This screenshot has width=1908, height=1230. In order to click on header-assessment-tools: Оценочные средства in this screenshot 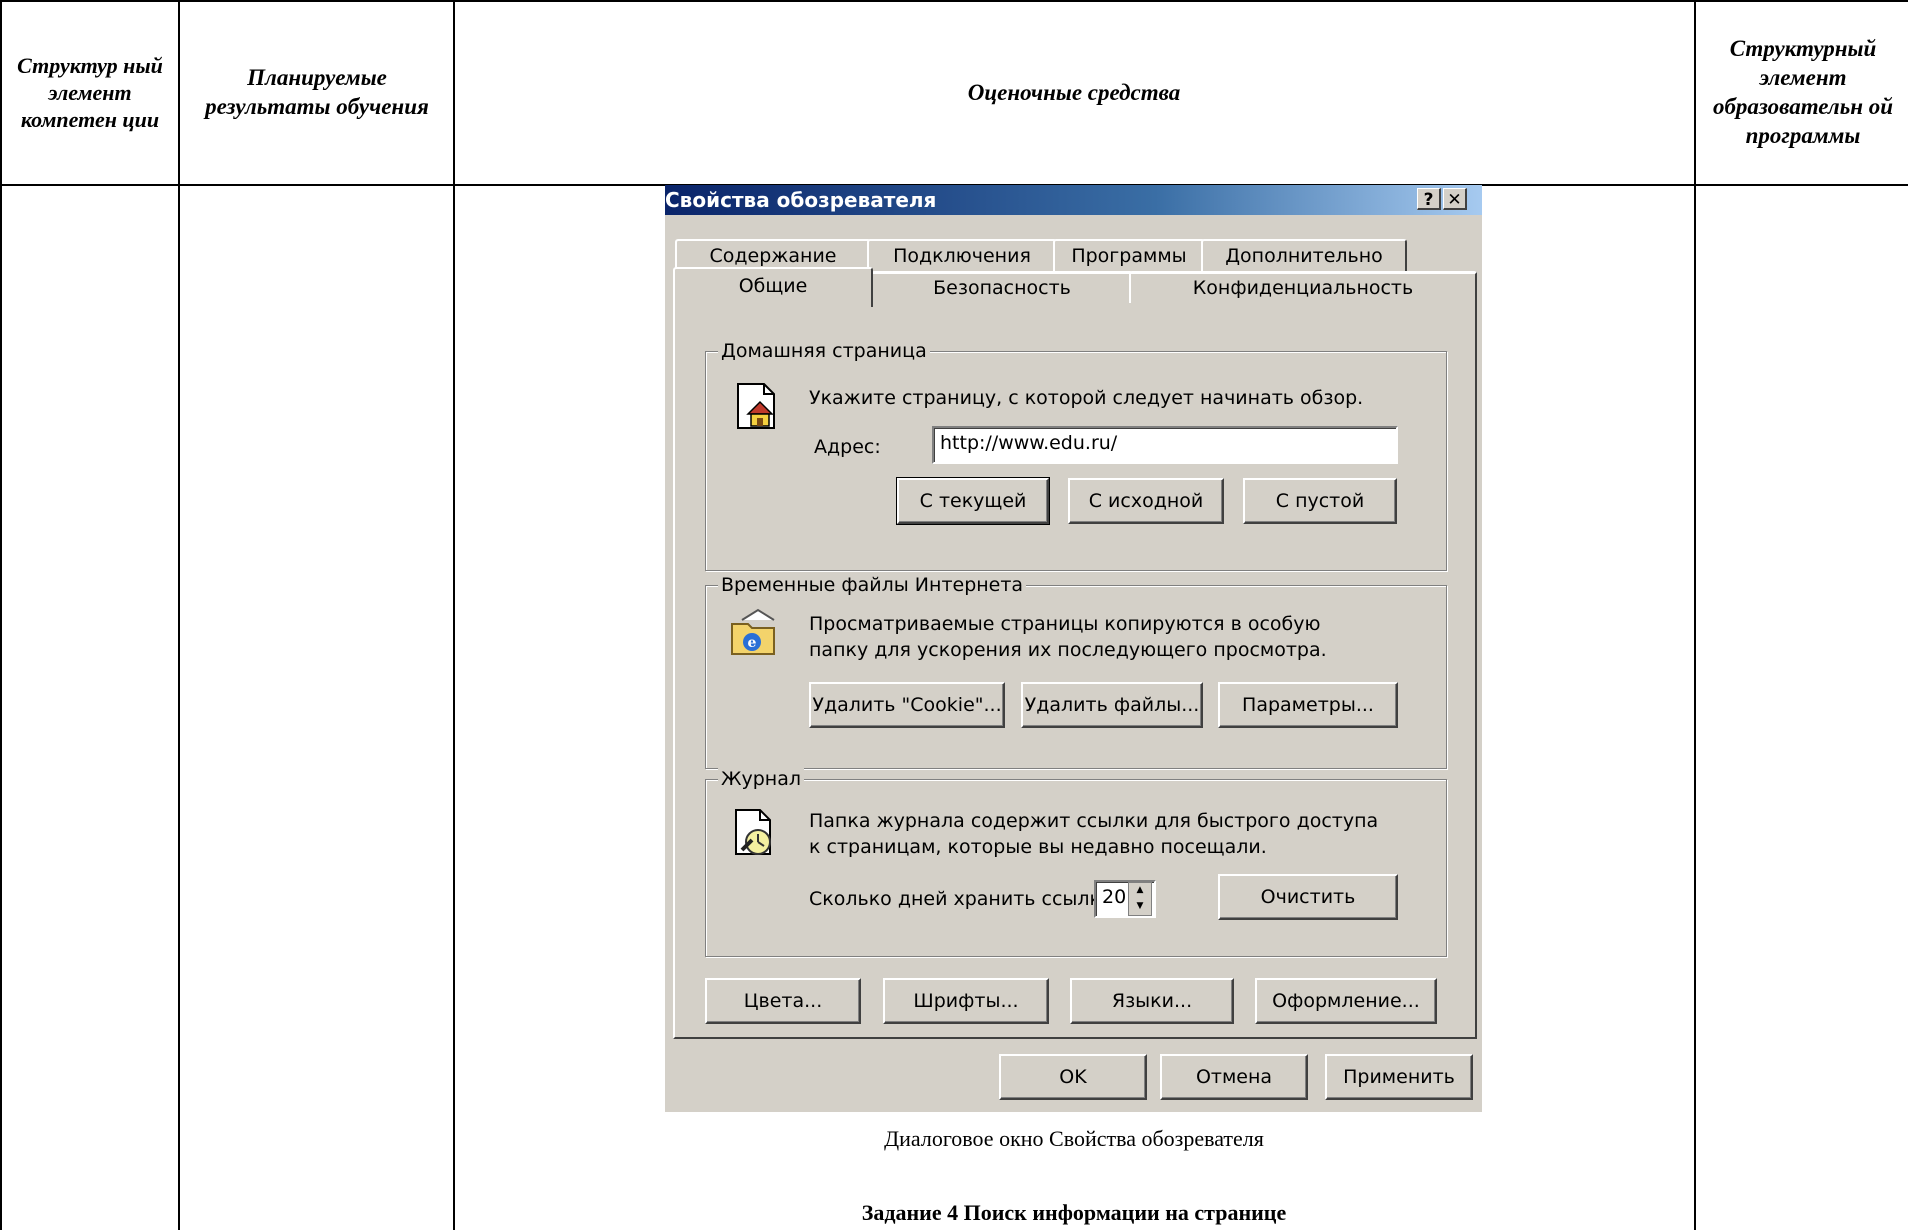, I will do `click(1074, 92)`.